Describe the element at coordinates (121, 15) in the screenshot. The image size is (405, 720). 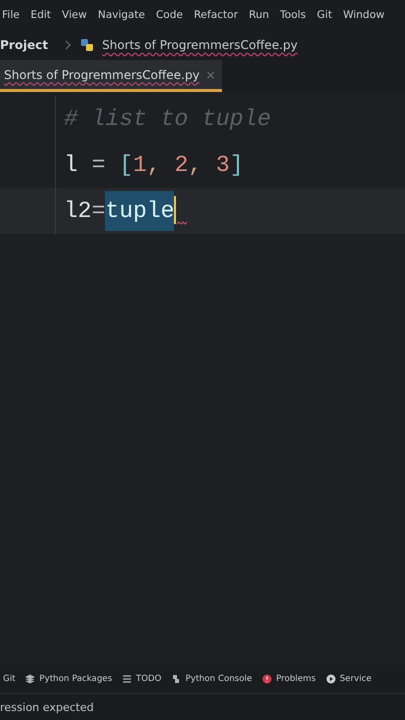
I see `menu-item: Navigate` at that location.